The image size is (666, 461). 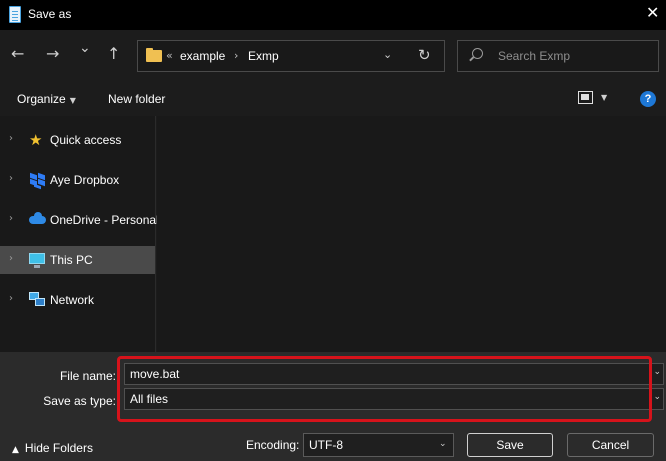 I want to click on hide-folders-label: Hide Folders, so click(x=58, y=448).